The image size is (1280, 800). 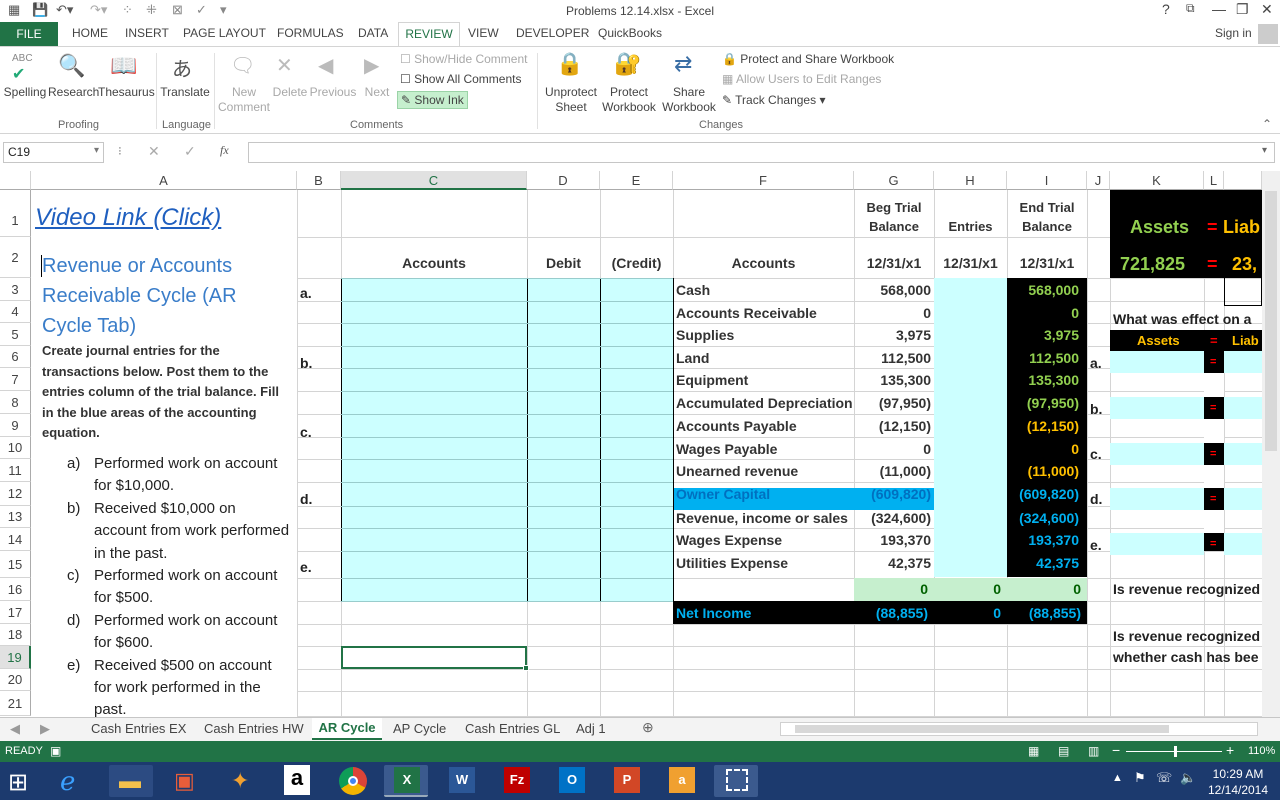 I want to click on video-link: Video Link (Click), so click(x=128, y=218).